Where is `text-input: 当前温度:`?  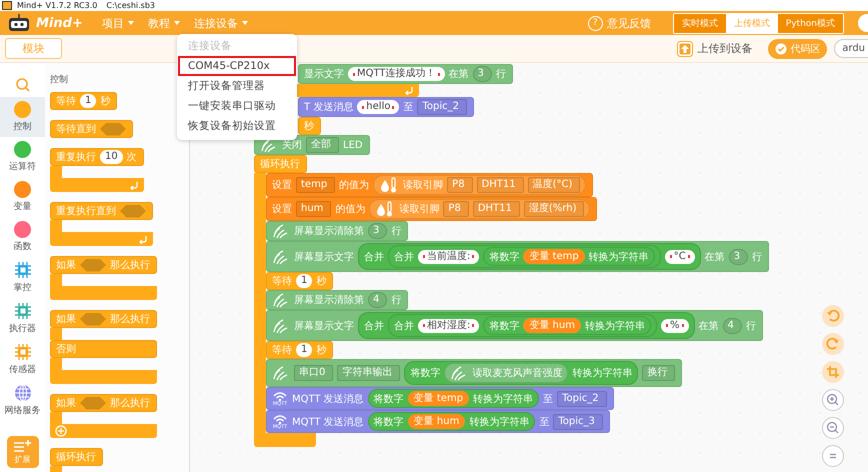
text-input: 当前温度: is located at coordinates (449, 257).